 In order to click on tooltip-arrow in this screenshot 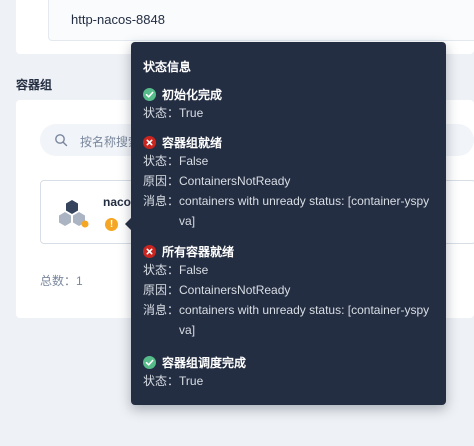, I will do `click(128, 224)`.